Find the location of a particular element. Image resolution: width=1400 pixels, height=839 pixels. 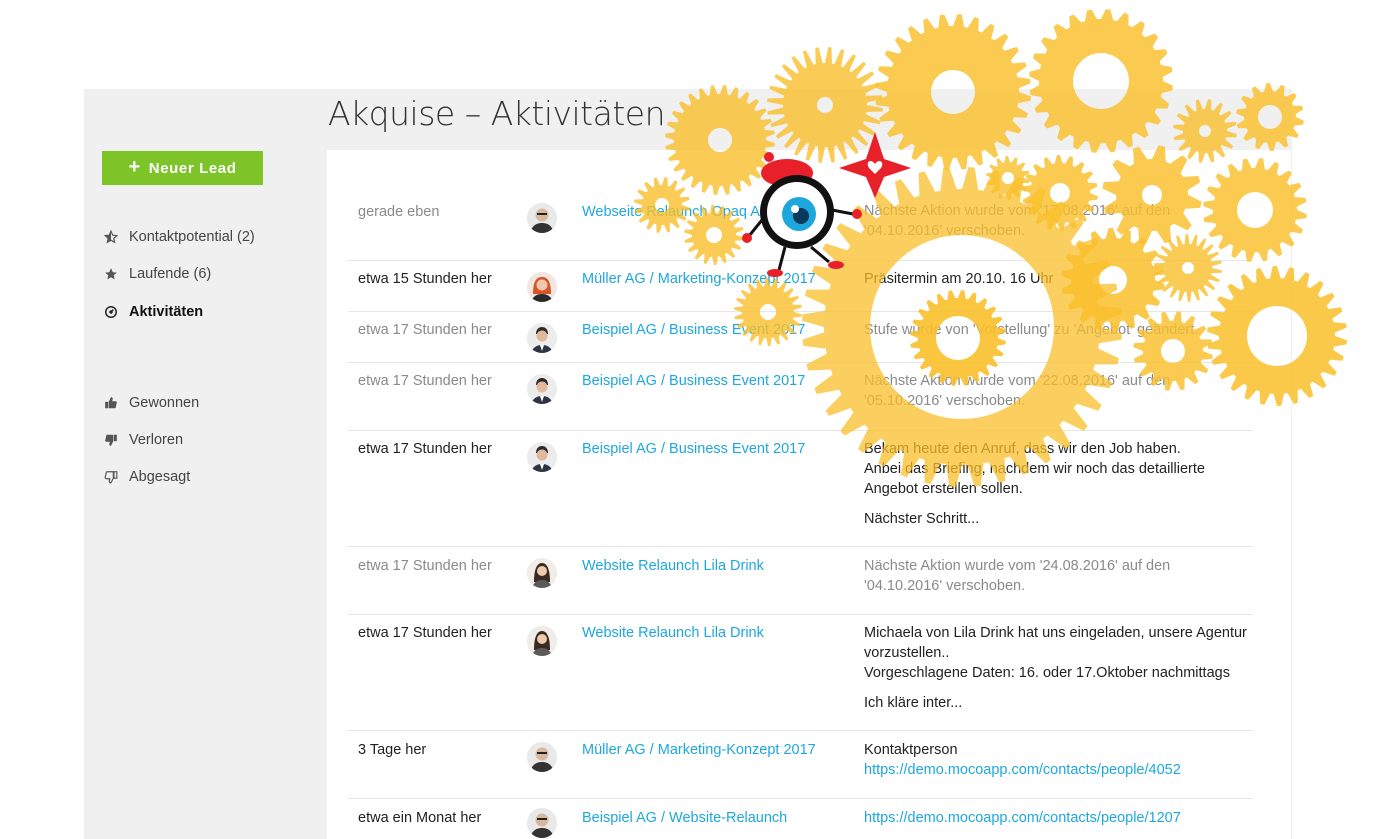

thumbs-down-outline-icon is located at coordinates (110, 477).